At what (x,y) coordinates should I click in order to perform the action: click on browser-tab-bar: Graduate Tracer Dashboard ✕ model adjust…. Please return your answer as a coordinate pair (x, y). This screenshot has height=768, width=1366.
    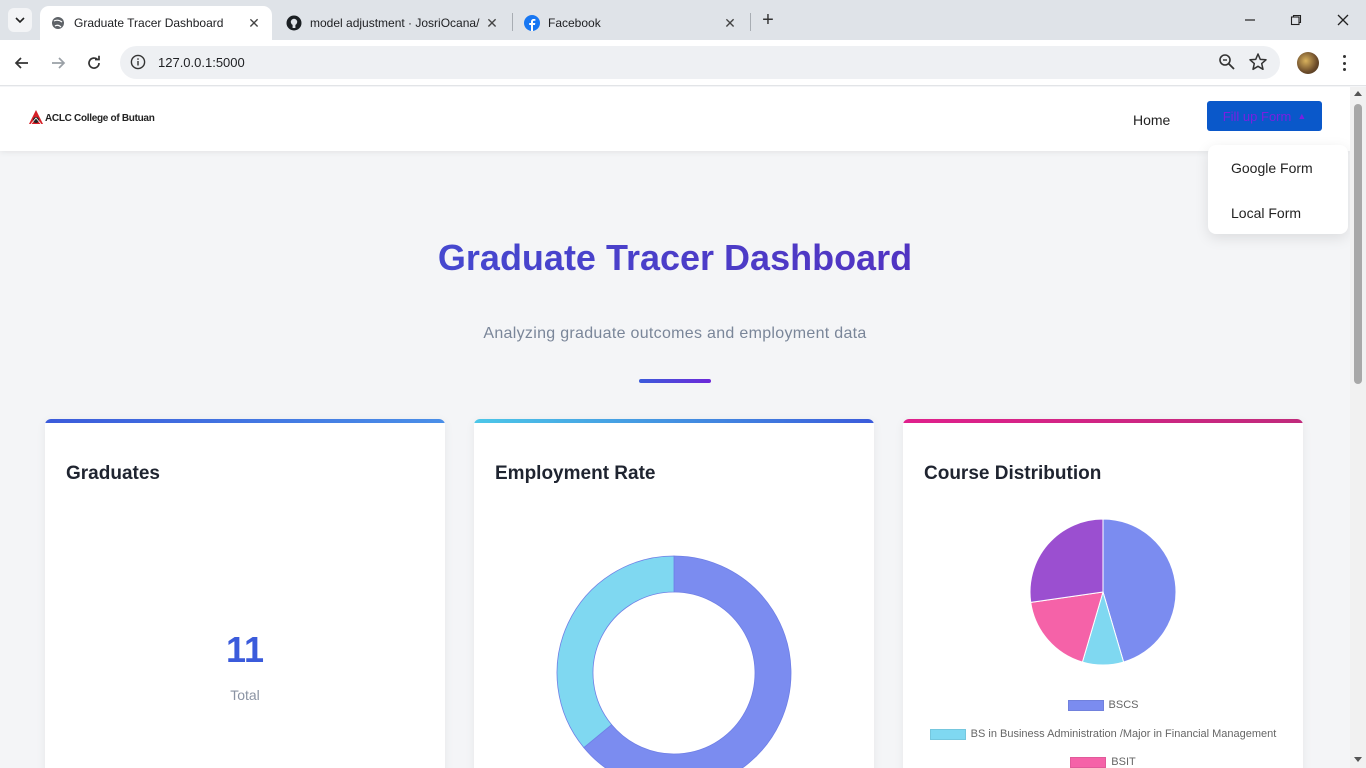
    Looking at the image, I should click on (683, 20).